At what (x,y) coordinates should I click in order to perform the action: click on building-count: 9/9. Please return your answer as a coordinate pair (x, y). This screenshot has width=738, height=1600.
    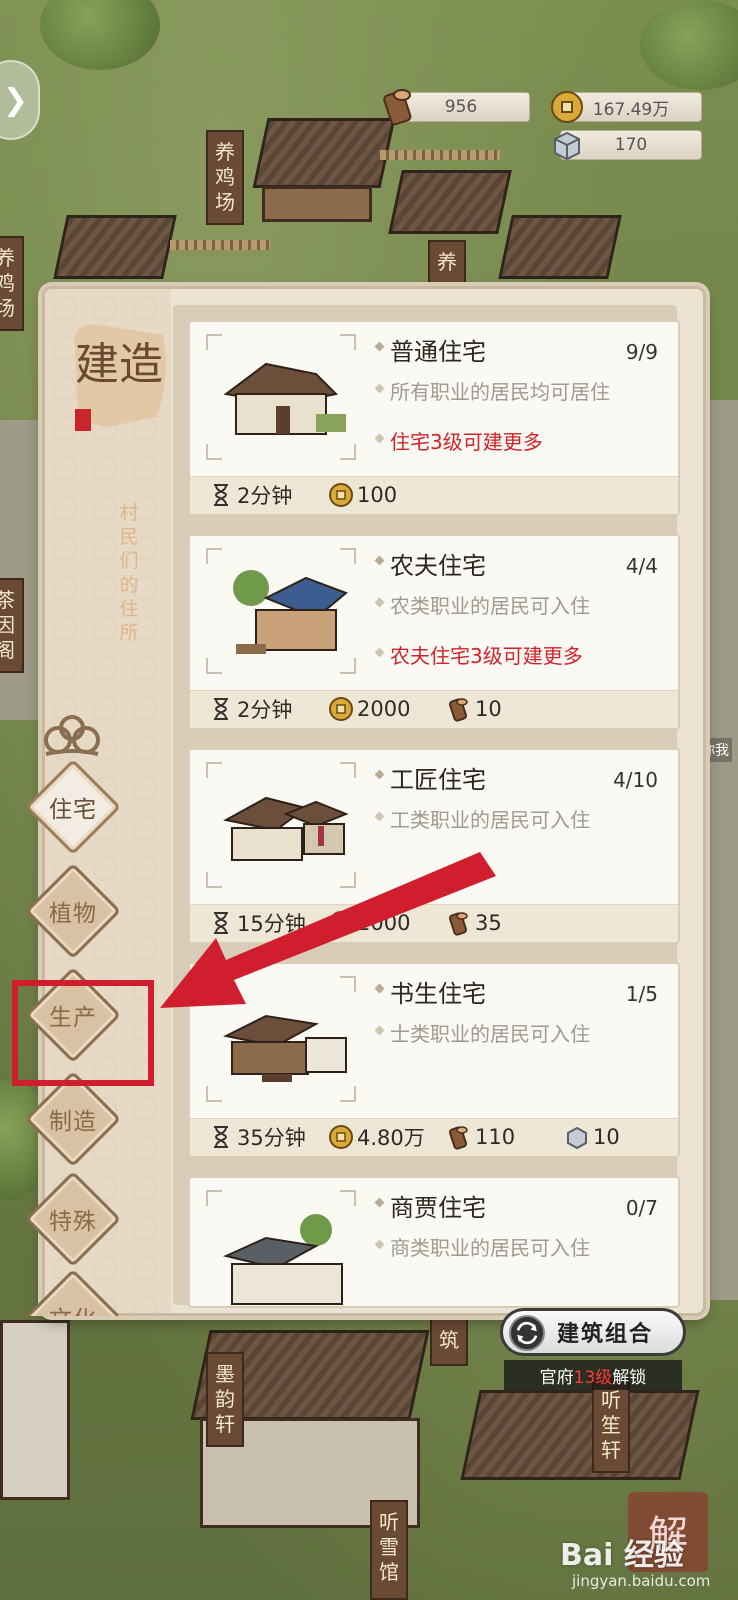
    Looking at the image, I should click on (641, 352).